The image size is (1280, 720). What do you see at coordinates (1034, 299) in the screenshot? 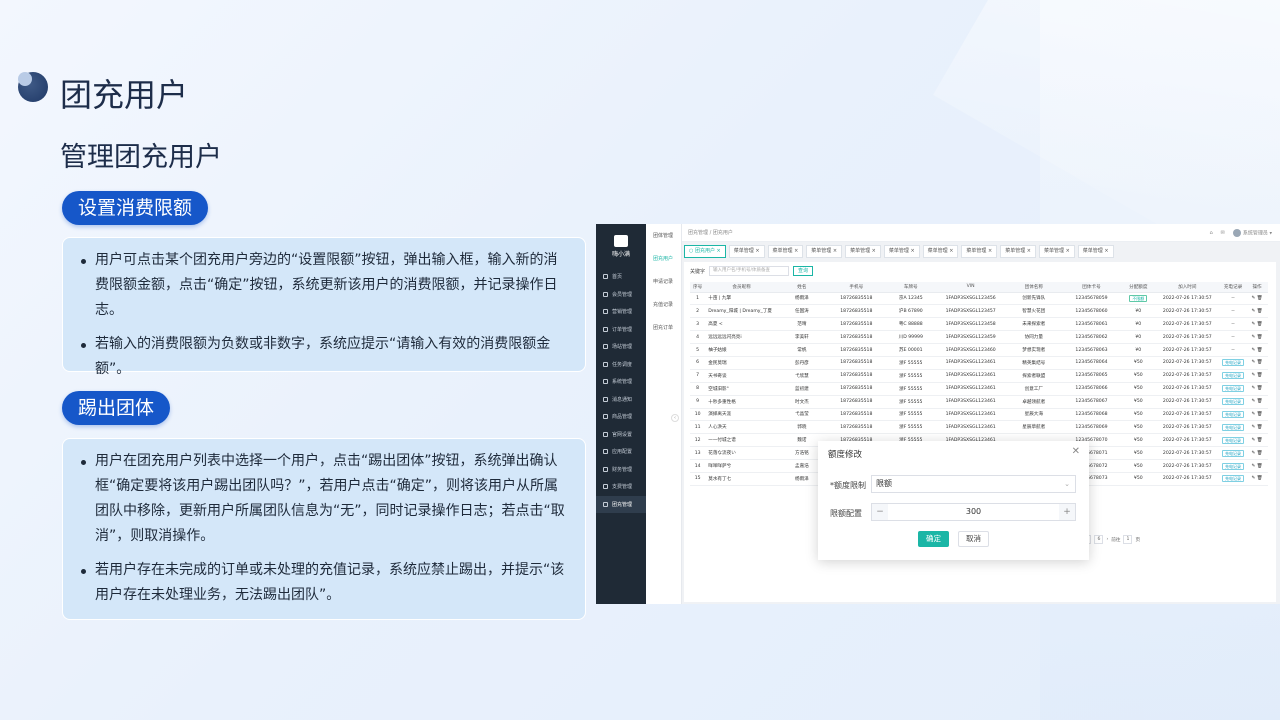
I see `table-cell: 创新先锋队` at bounding box center [1034, 299].